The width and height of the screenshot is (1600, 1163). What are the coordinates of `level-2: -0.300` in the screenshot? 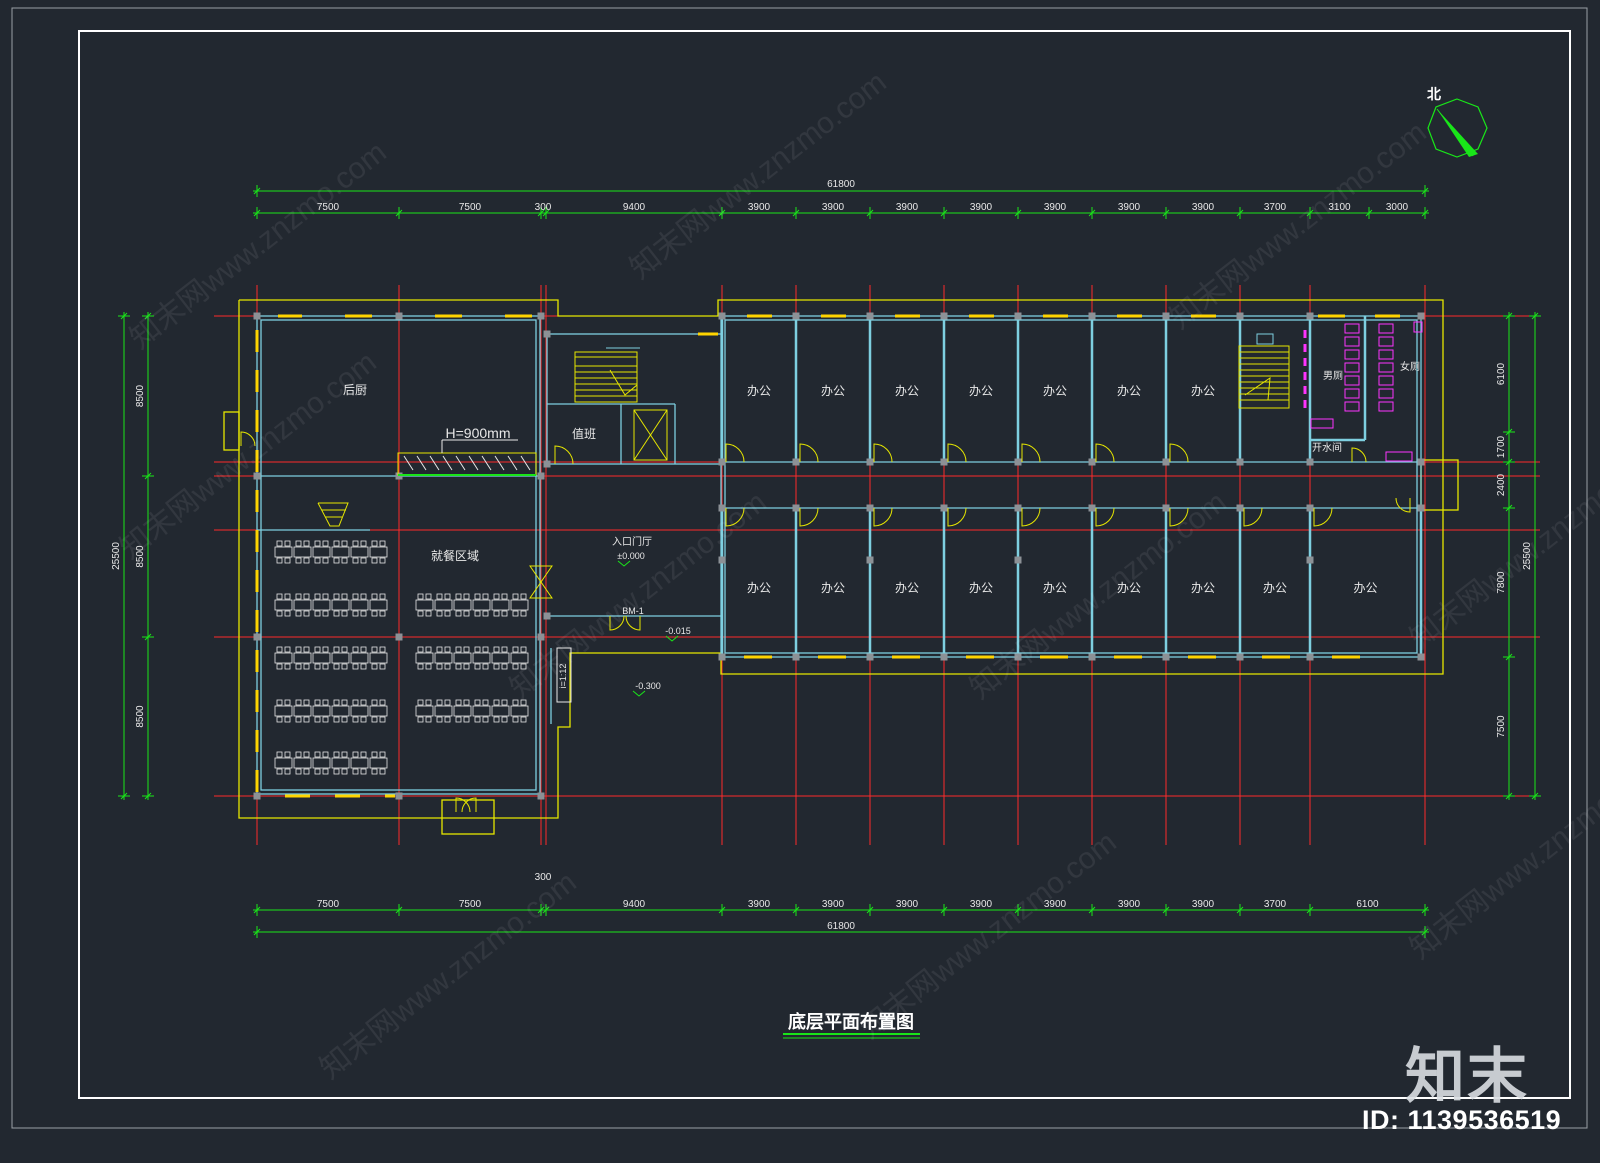 It's located at (648, 686).